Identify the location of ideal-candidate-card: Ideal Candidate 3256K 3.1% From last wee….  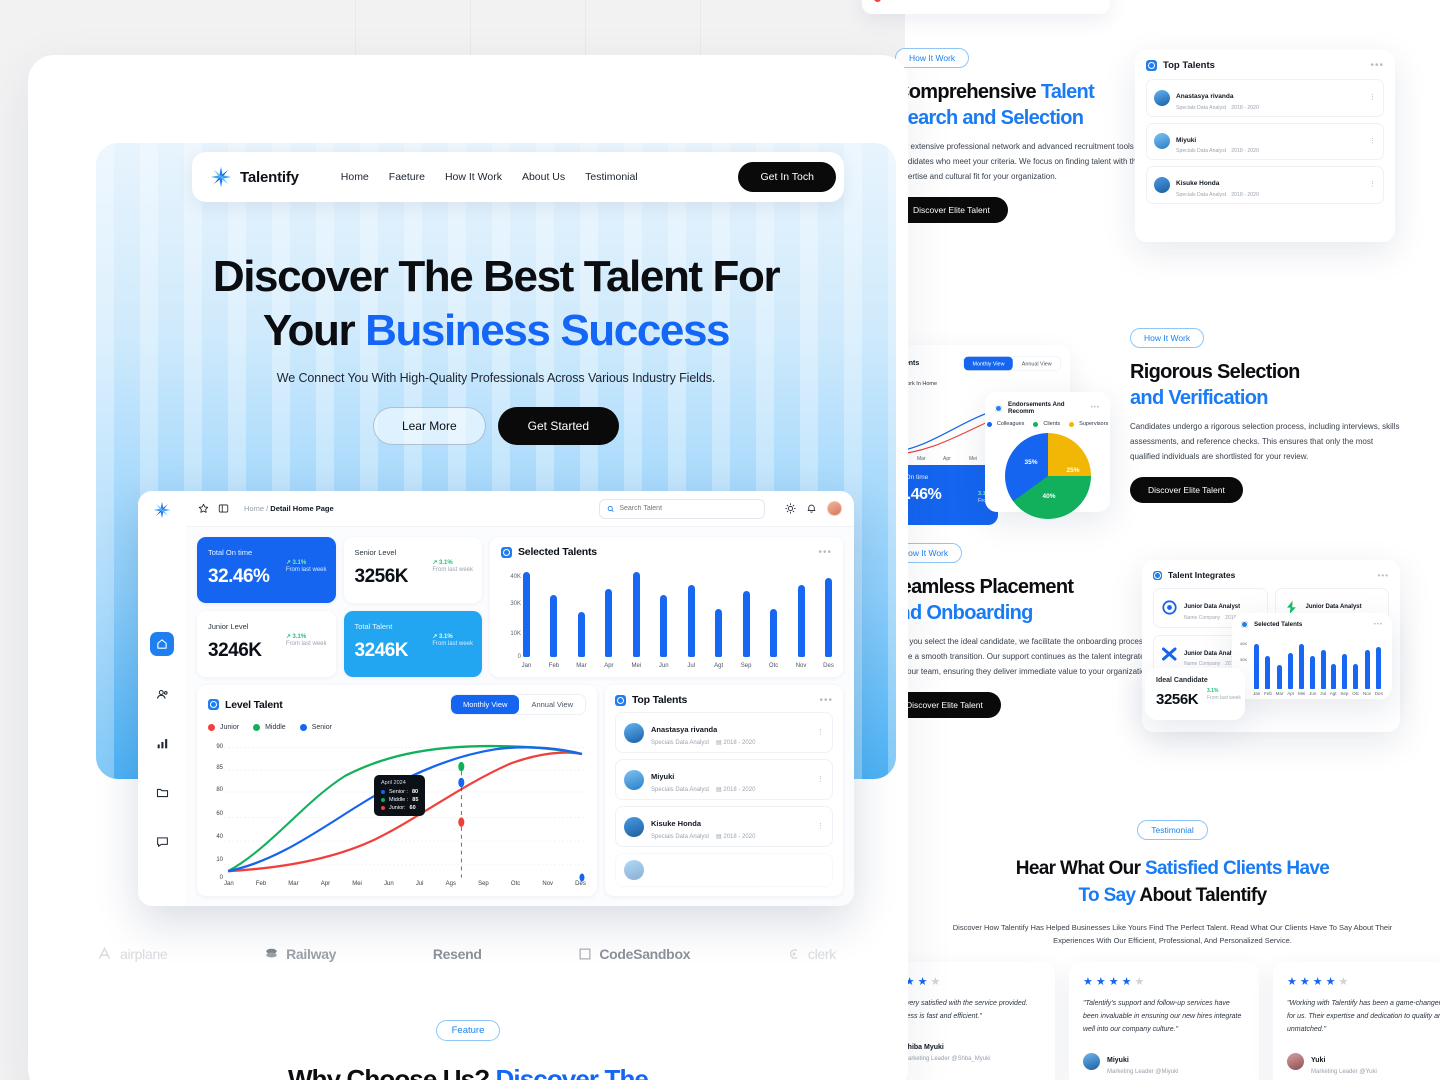
(1195, 694).